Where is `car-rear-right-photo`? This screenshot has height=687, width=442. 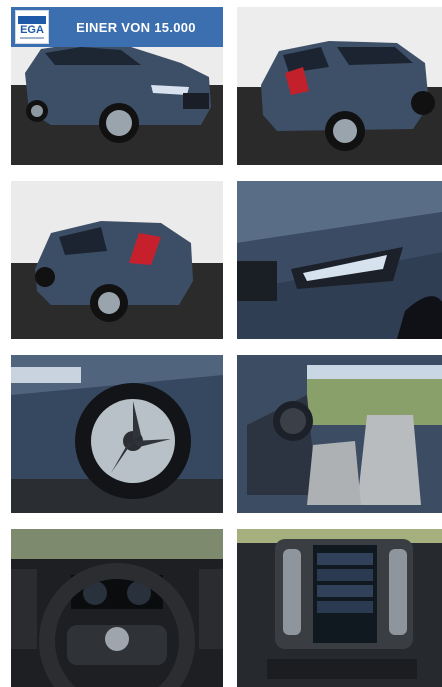 car-rear-right-photo is located at coordinates (339, 86).